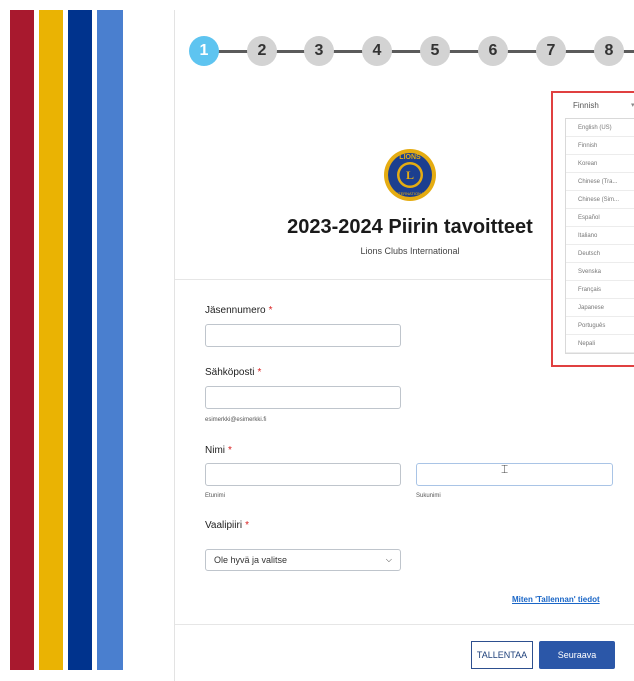 Image resolution: width=634 pixels, height=681 pixels. Describe the element at coordinates (493, 51) in the screenshot. I see `step-6: 6` at that location.